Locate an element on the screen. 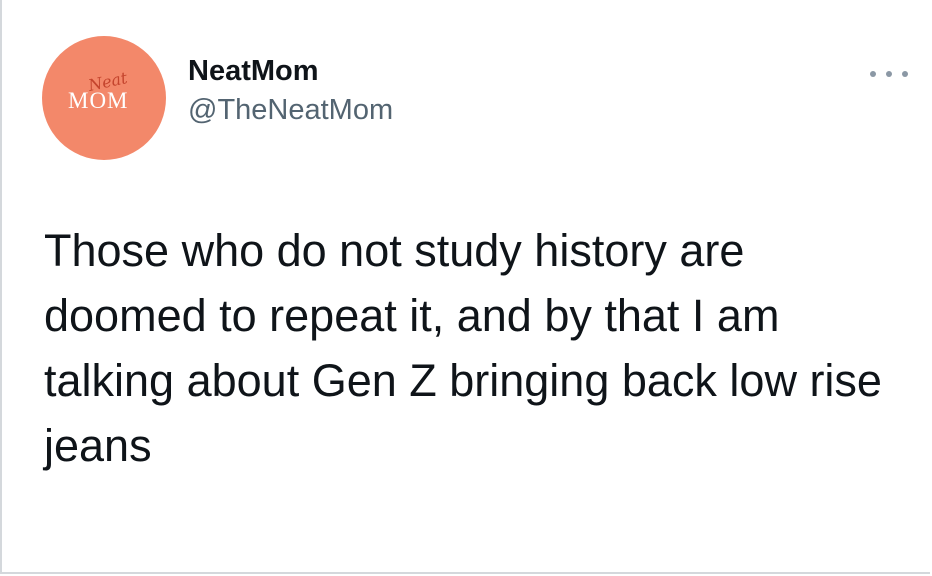 This screenshot has width=932, height=576. more-horizontal-icon is located at coordinates (889, 74).